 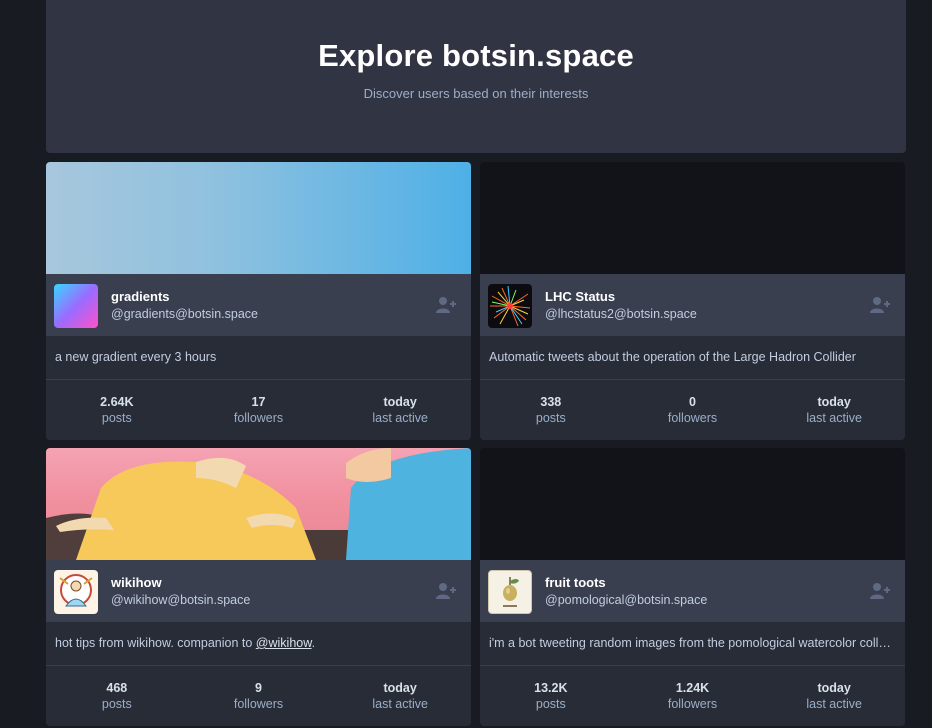 I want to click on account-bar: gradients @gradients@botsin.space, so click(x=258, y=305).